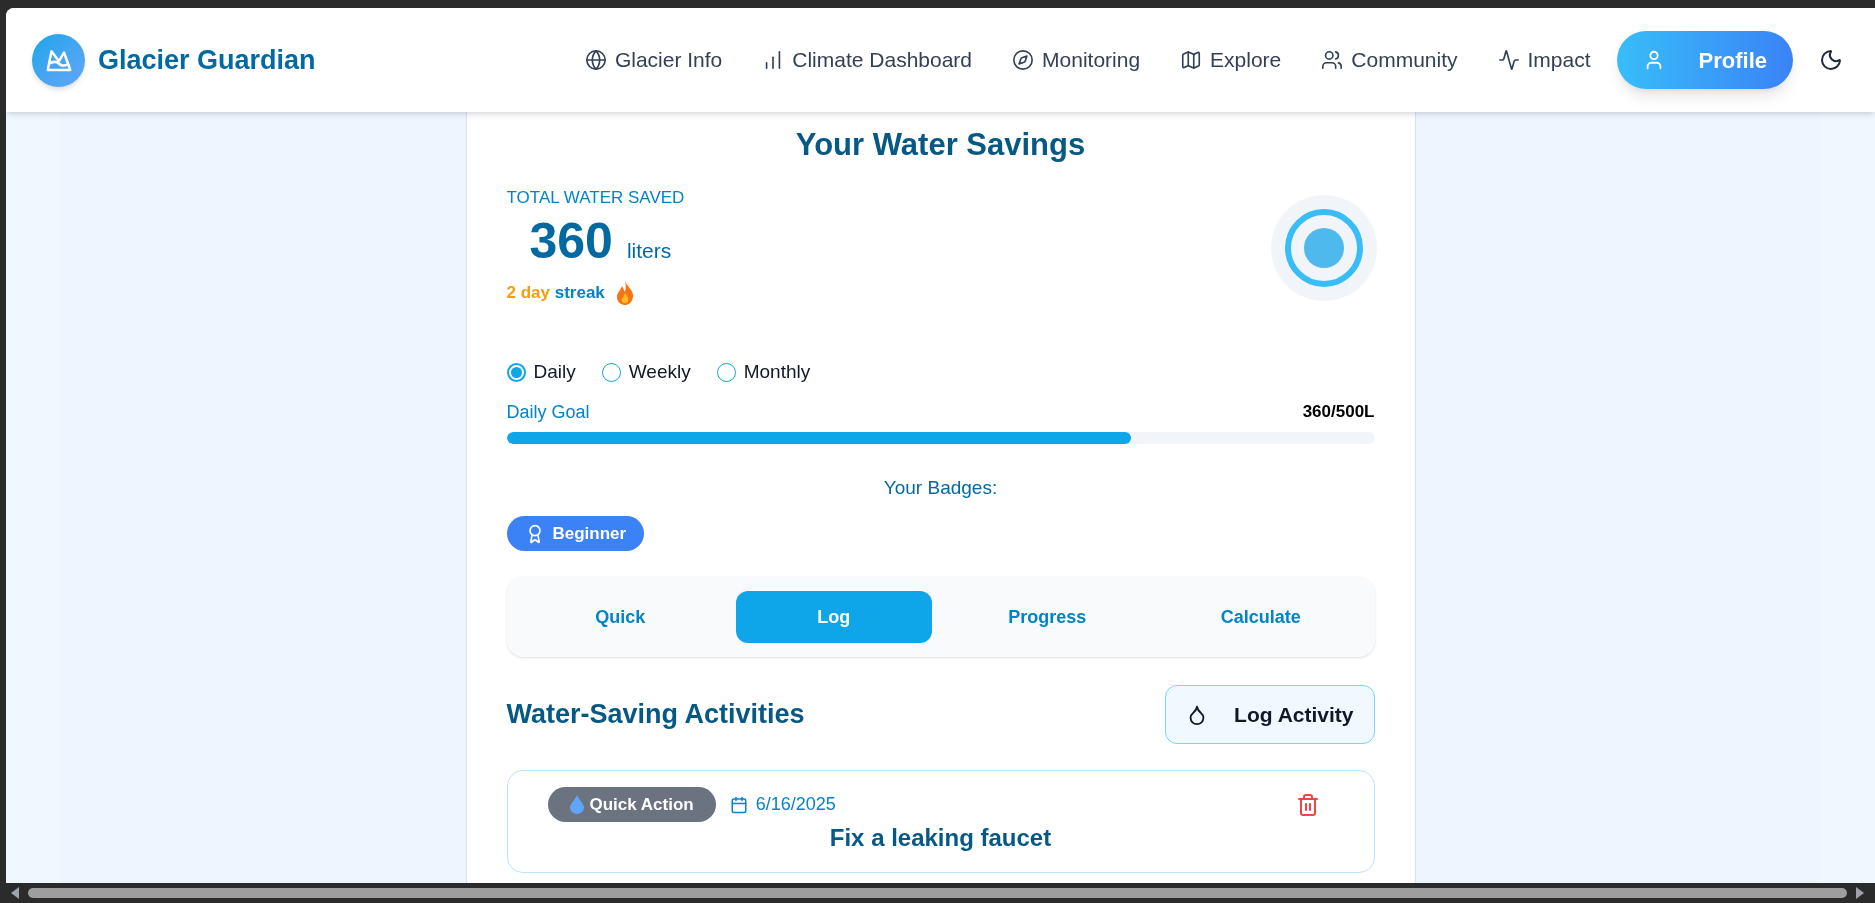 Image resolution: width=1875 pixels, height=903 pixels. I want to click on card-title: Your Water Savings, so click(940, 145).